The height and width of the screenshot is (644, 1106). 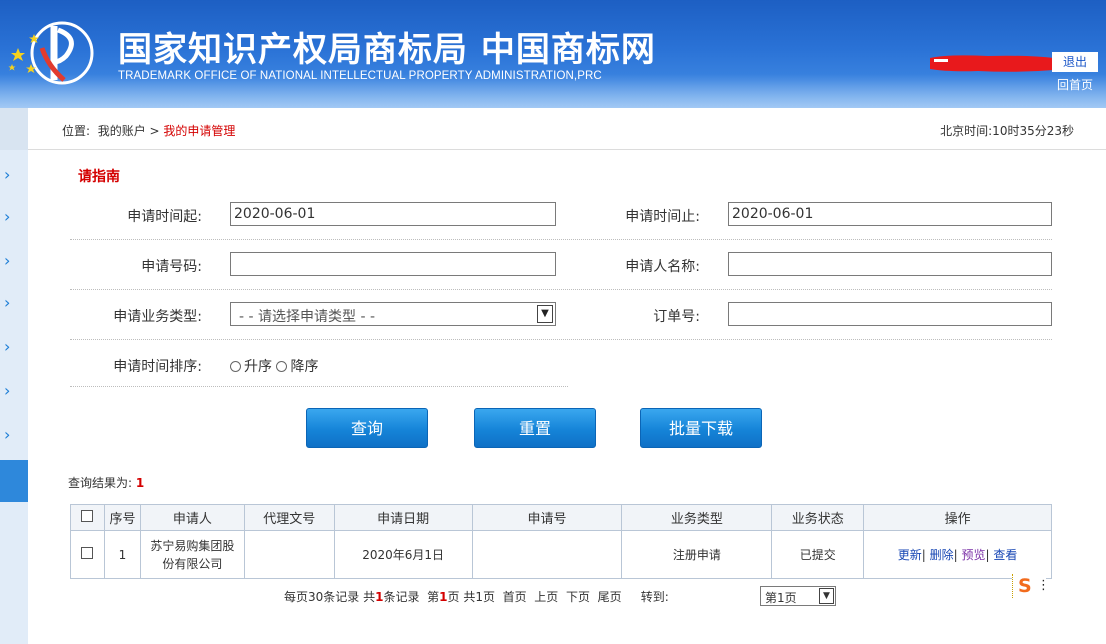 I want to click on cell-no: 1, so click(x=122, y=554).